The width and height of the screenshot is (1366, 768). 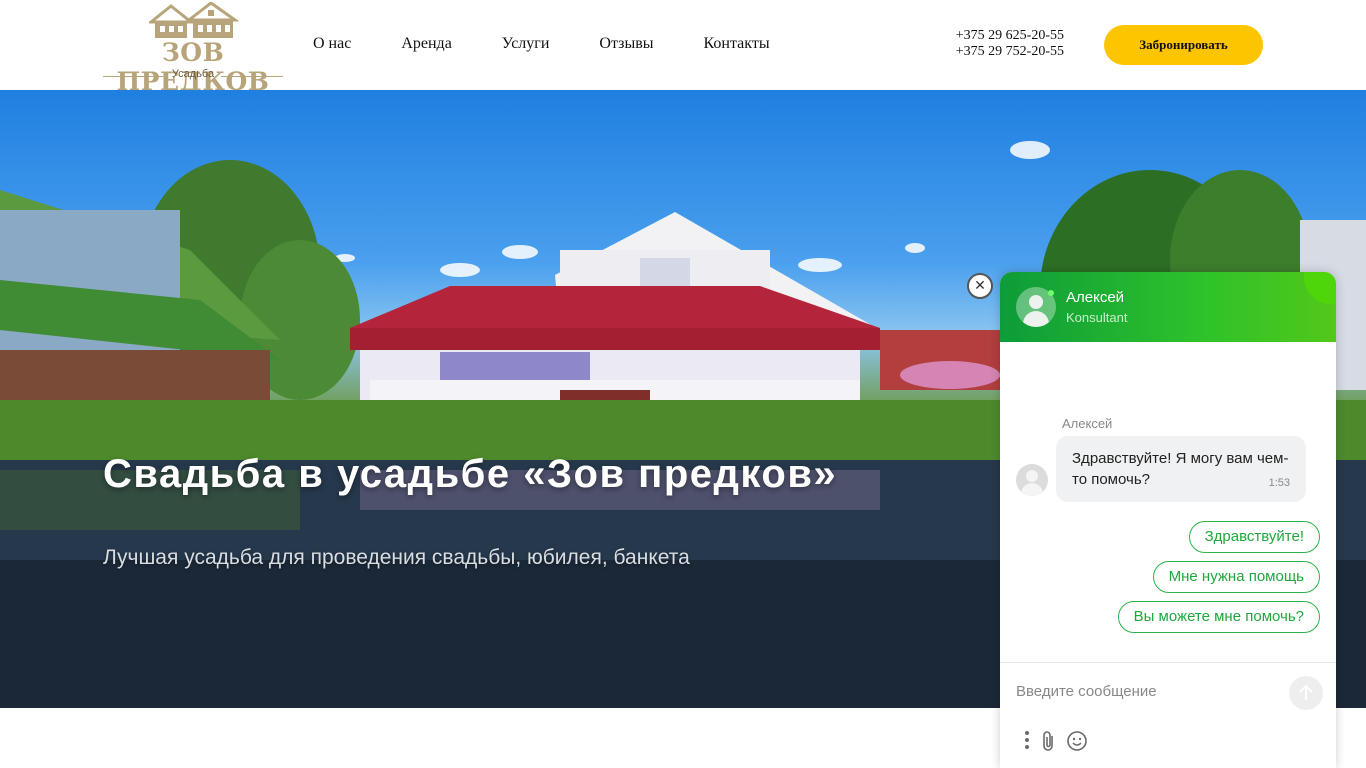 I want to click on quick-reply-hello: Здравствуйте!, so click(x=1254, y=537).